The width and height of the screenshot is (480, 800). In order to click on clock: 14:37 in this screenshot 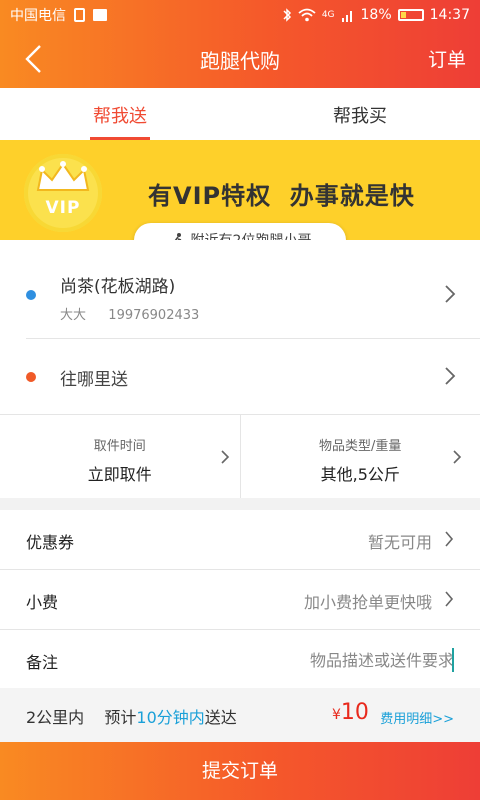, I will do `click(449, 15)`.